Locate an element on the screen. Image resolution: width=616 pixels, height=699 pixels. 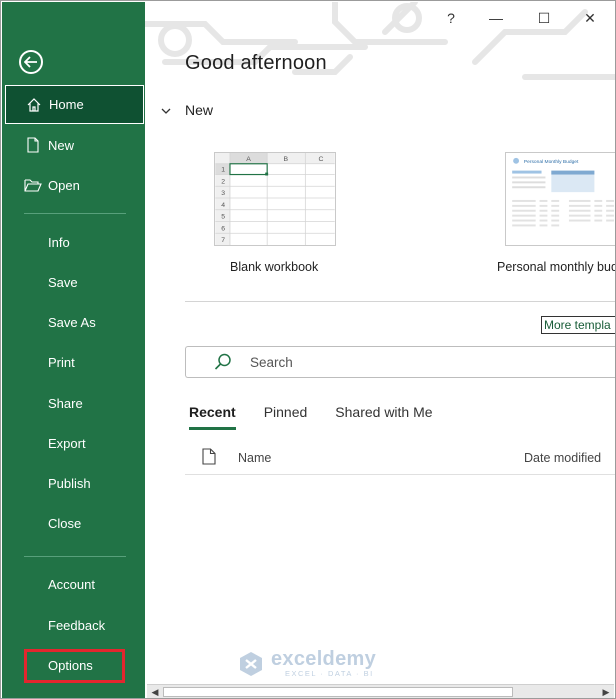
watermark-brand: exceldemy is located at coordinates (323, 659).